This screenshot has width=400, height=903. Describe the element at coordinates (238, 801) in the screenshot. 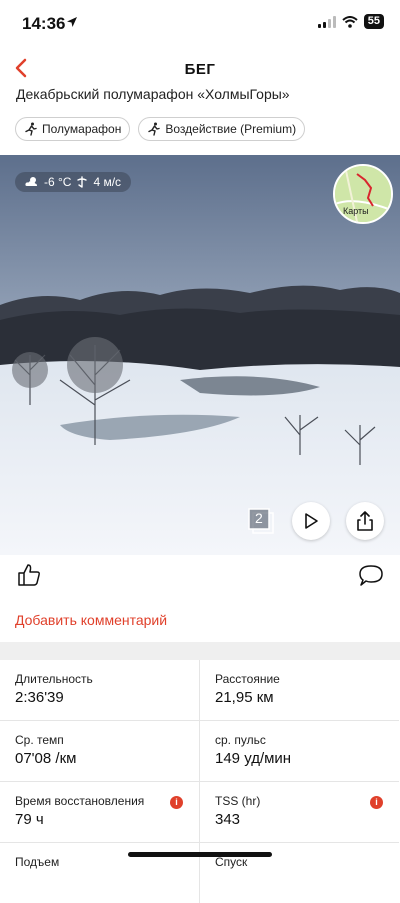

I see `stat-label: TSS (hr)` at that location.